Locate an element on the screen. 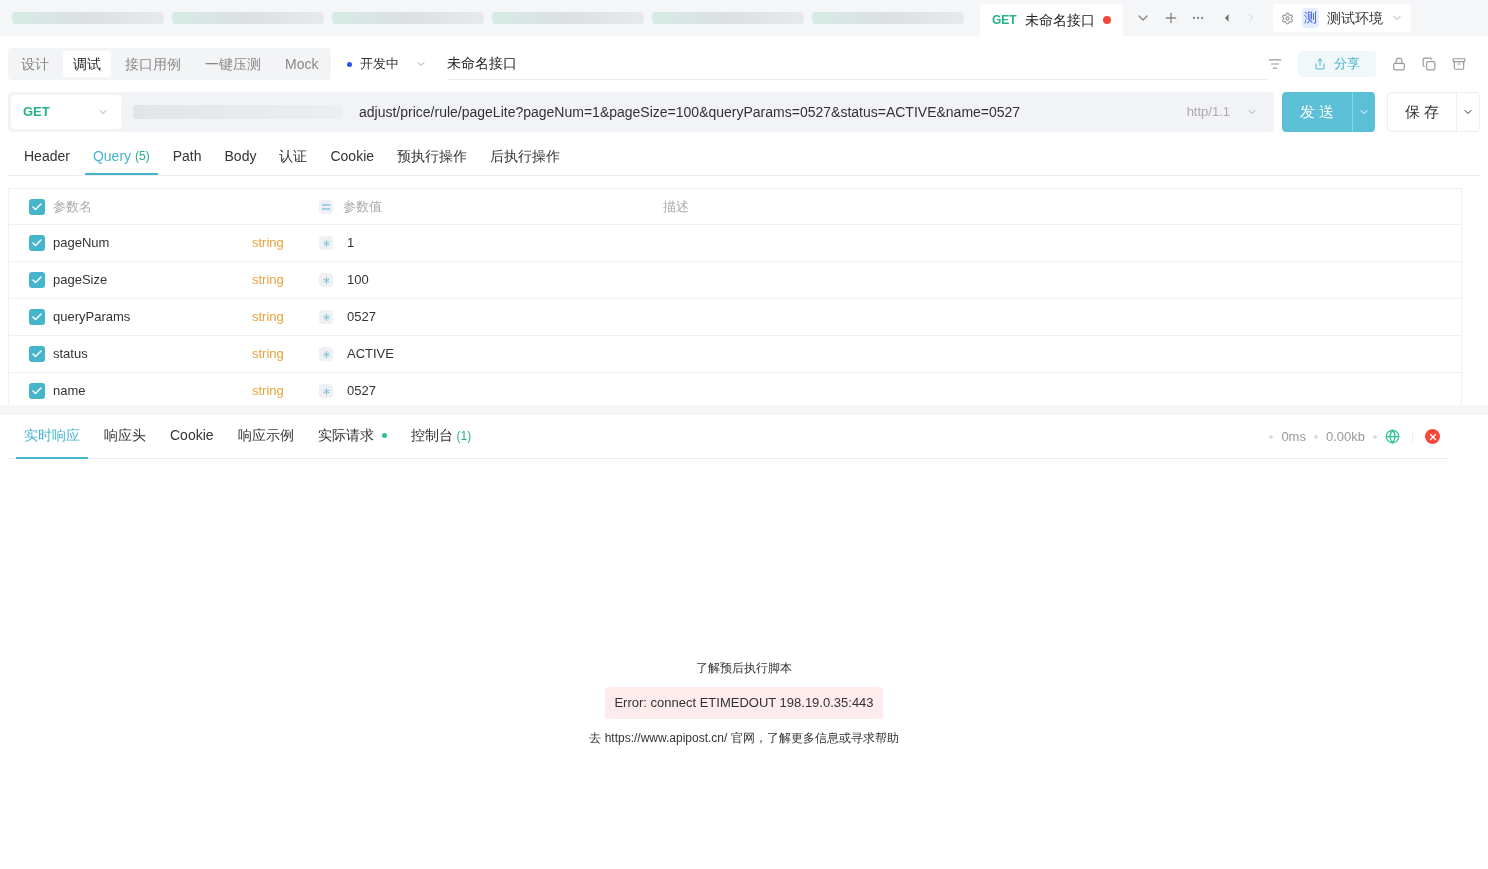 The height and width of the screenshot is (869, 1488). column-header: 描述 is located at coordinates (676, 206).